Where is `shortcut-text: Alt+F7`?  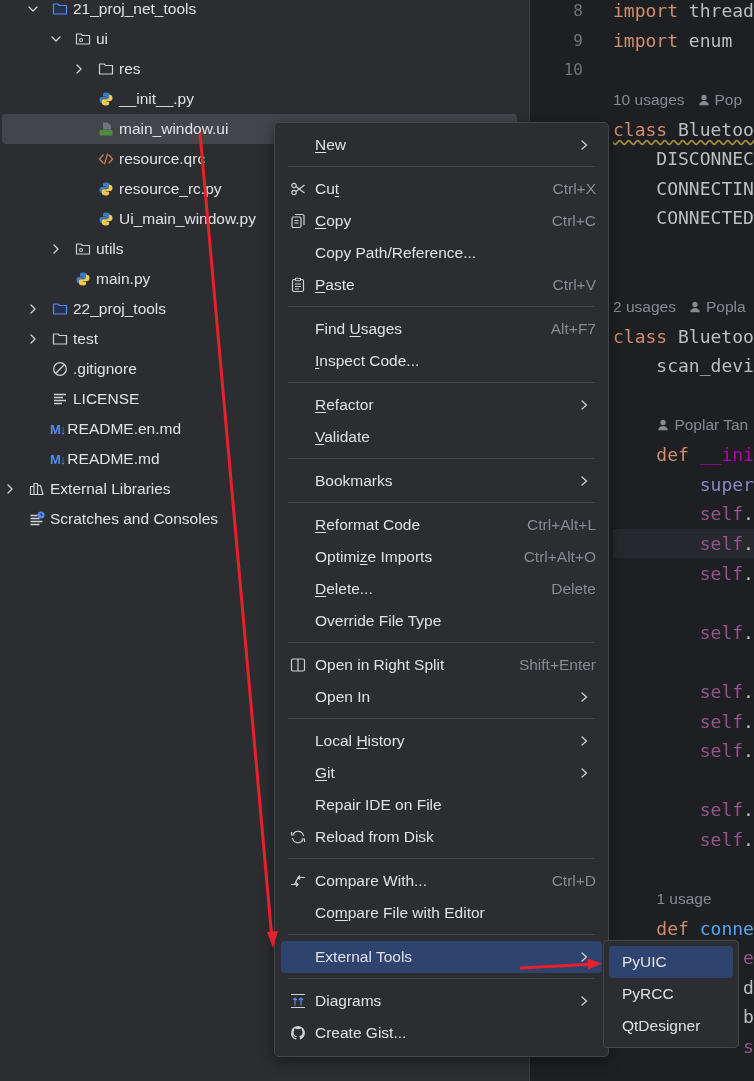
shortcut-text: Alt+F7 is located at coordinates (573, 329).